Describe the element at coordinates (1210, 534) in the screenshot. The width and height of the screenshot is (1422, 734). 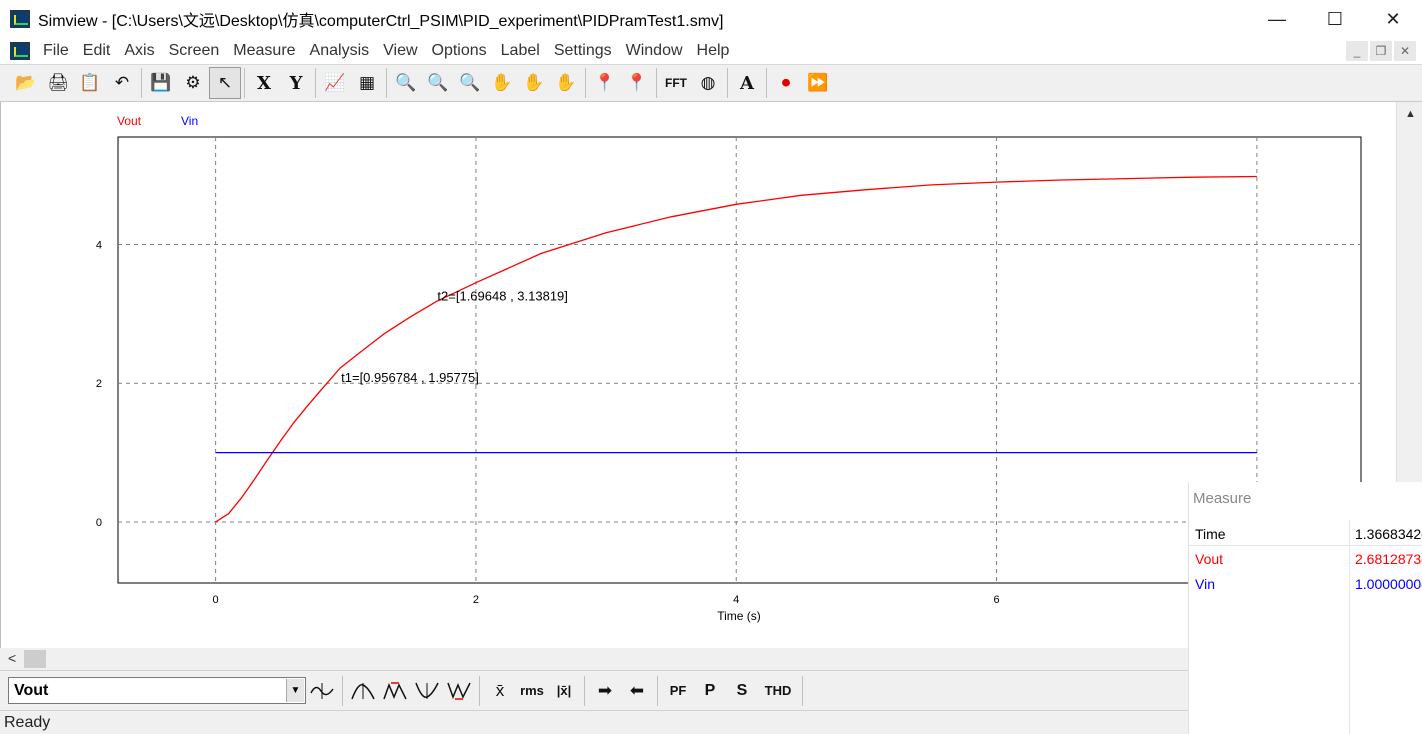
I see `measure-name: Time` at that location.